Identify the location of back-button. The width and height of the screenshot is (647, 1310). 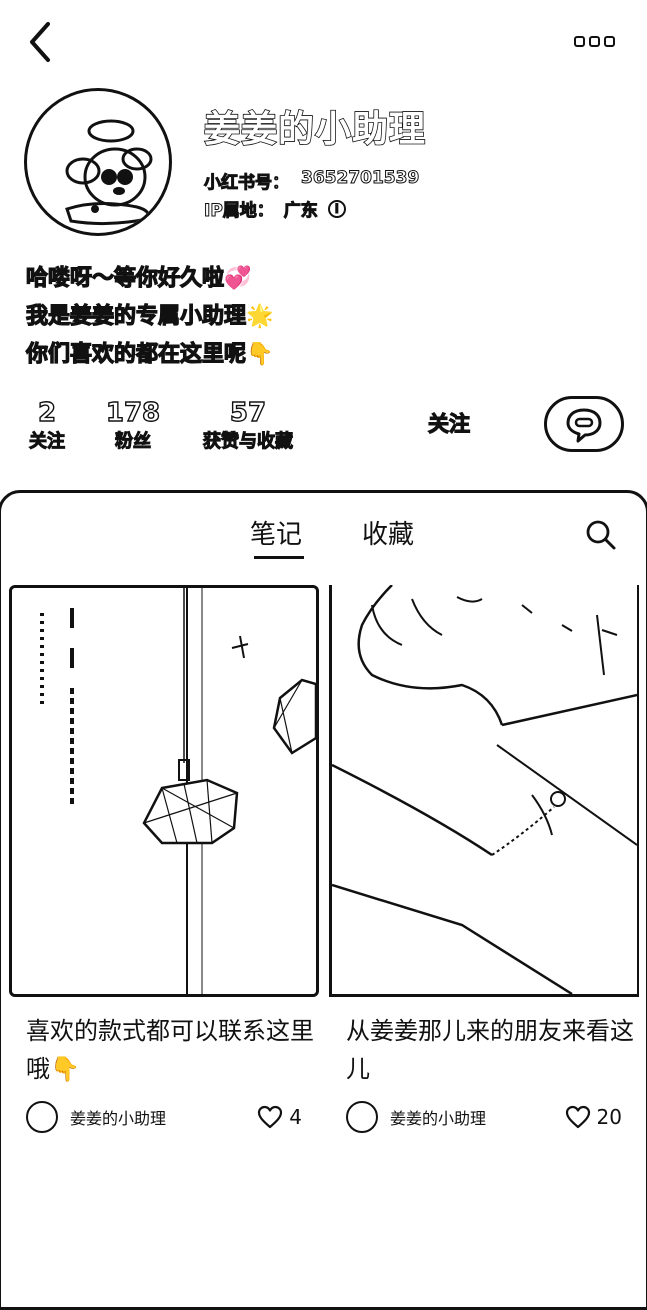
(42, 42).